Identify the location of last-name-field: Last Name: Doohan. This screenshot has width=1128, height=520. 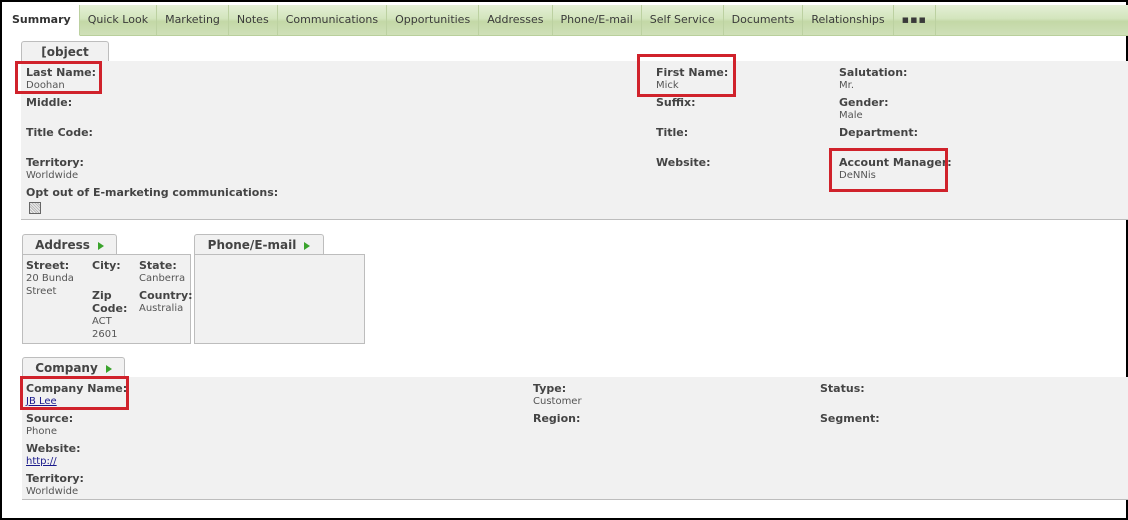
(61, 79).